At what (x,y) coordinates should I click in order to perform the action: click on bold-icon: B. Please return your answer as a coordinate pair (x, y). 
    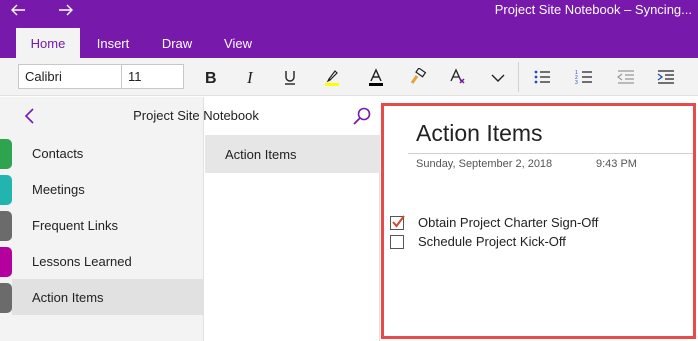
    Looking at the image, I should click on (211, 78).